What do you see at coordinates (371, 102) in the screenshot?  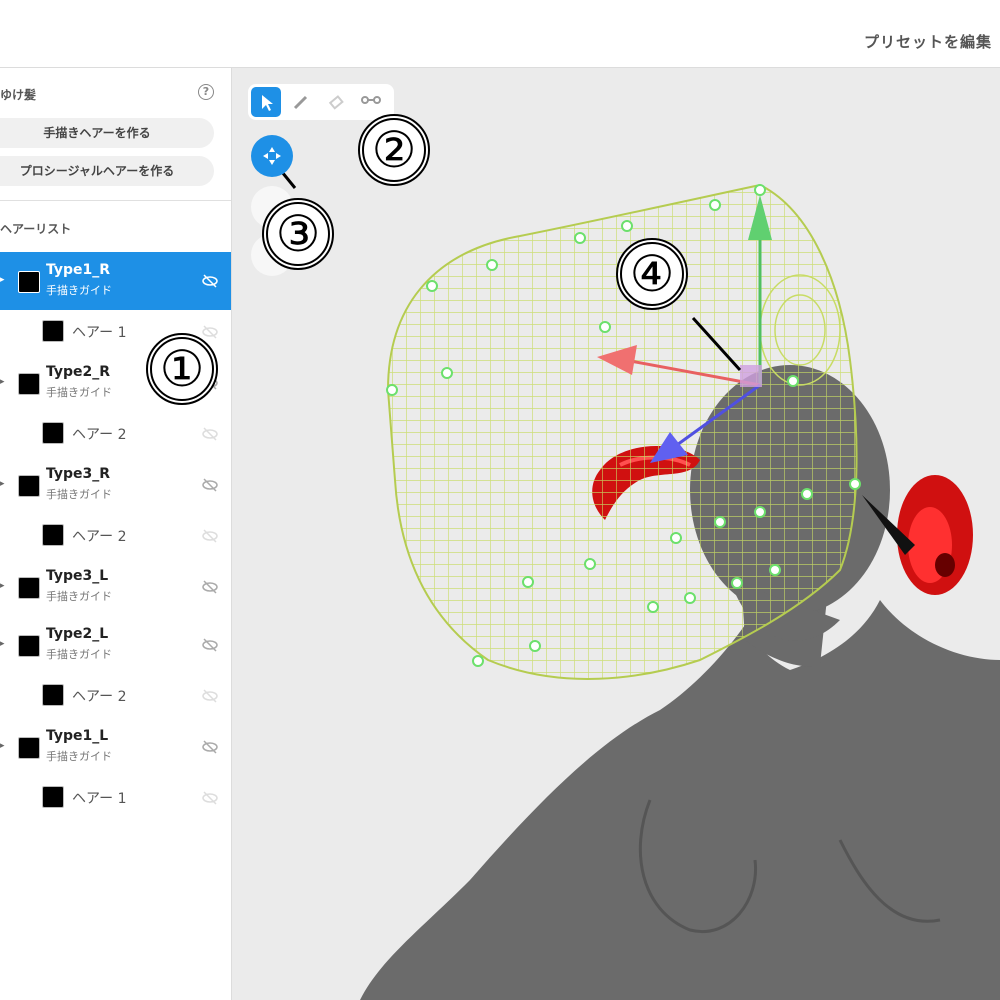 I see `nodes-icon` at bounding box center [371, 102].